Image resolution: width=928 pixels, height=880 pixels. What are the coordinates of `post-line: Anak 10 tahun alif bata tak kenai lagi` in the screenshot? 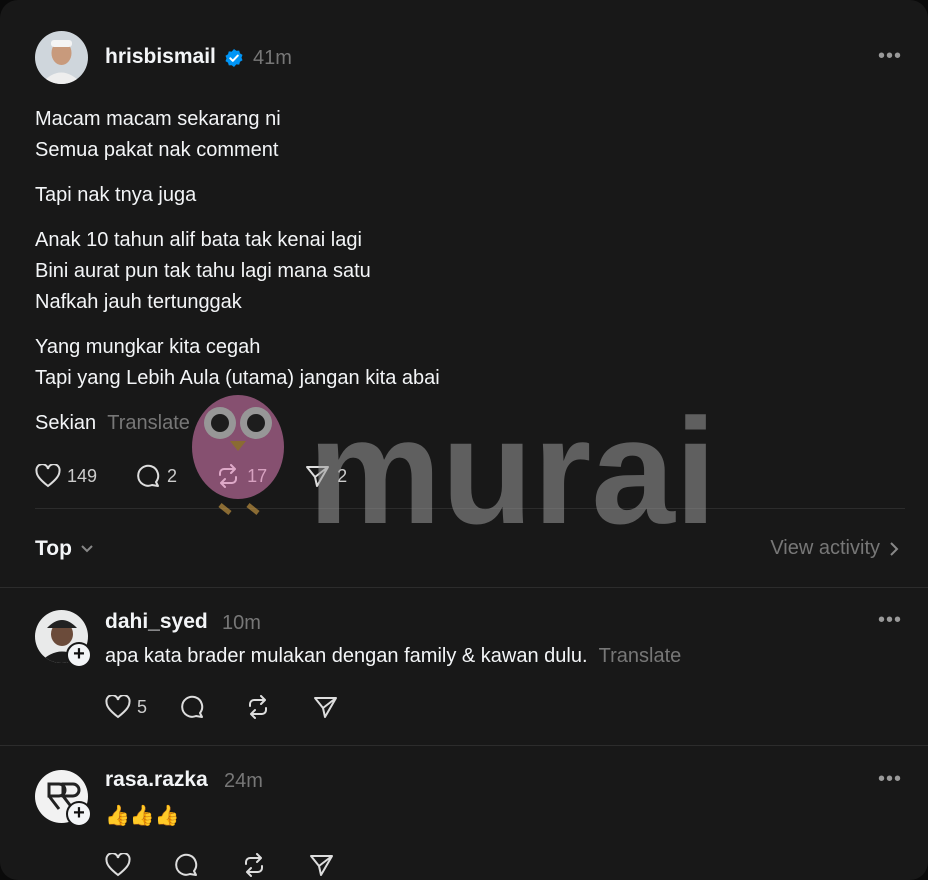 It's located at (198, 240).